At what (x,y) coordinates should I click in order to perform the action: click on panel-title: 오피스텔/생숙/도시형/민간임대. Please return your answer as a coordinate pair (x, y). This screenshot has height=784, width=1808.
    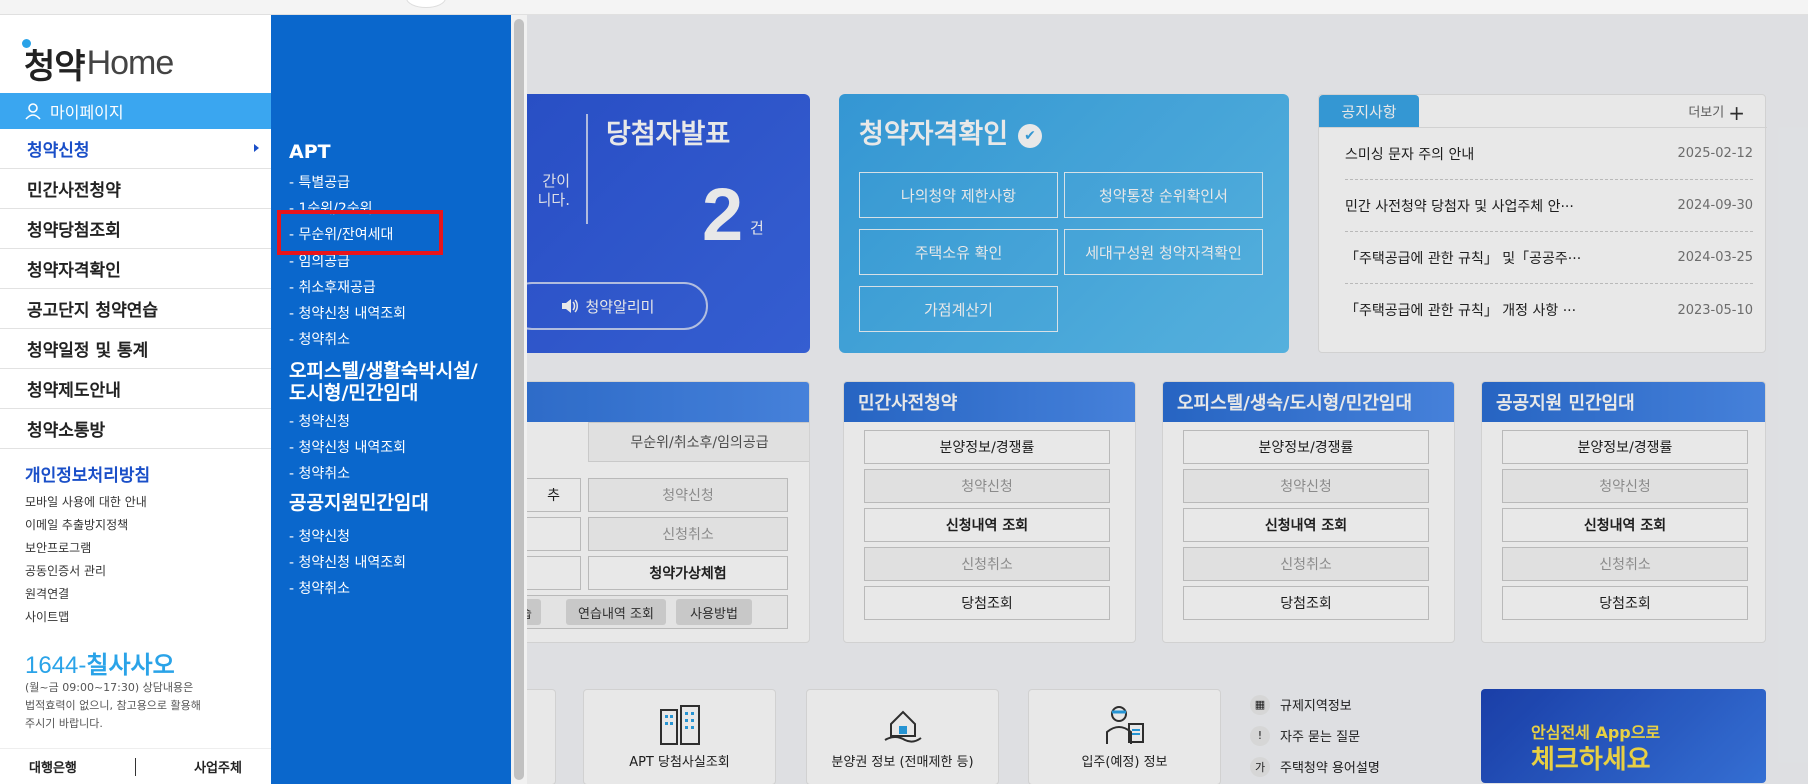
    Looking at the image, I should click on (1308, 402).